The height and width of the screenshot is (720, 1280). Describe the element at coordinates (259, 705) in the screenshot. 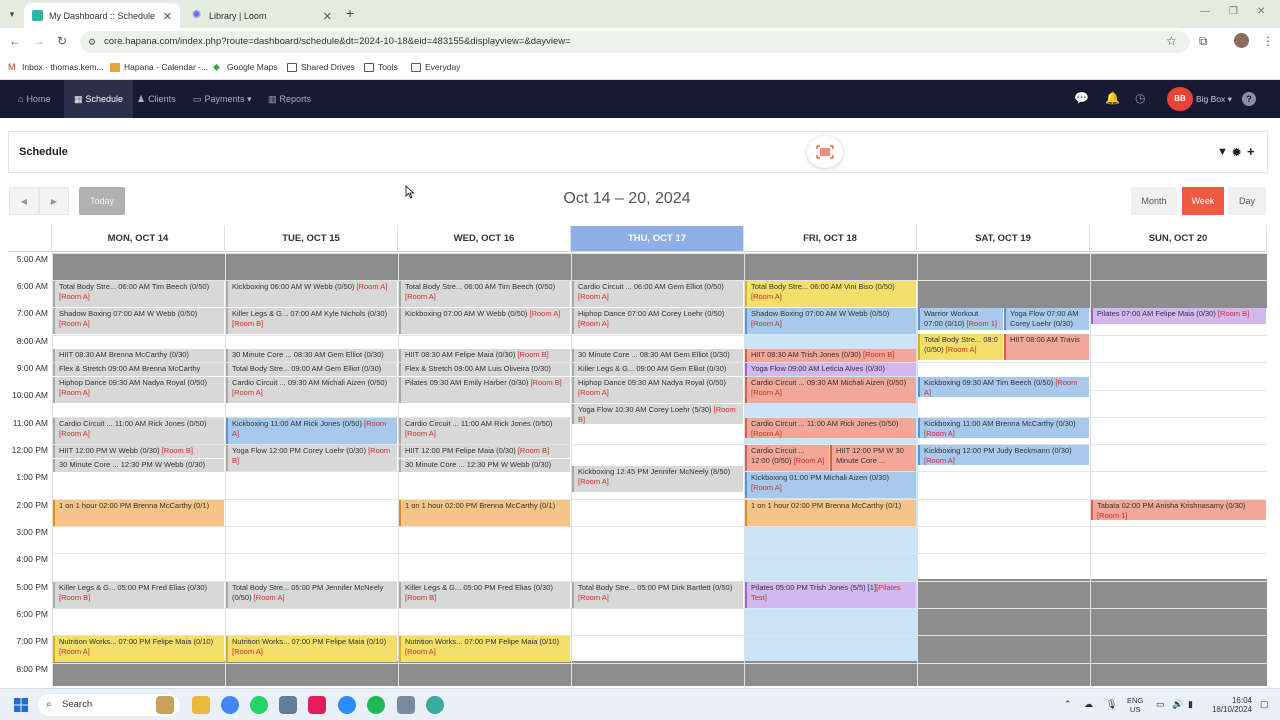

I see `whatsapp-icon` at that location.